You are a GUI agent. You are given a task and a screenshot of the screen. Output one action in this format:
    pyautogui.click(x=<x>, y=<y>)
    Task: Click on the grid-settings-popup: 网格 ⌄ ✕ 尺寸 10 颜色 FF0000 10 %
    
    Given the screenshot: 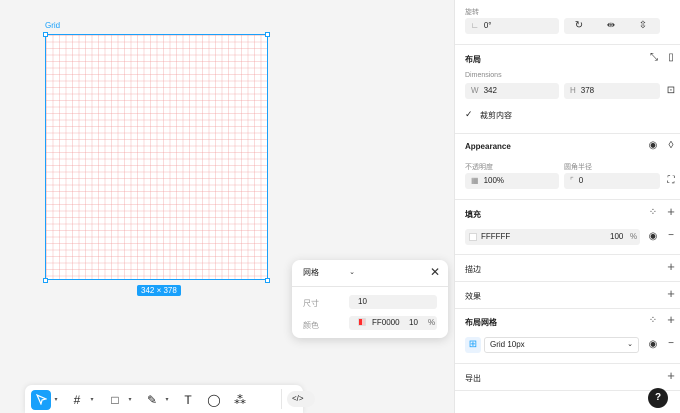 What is the action you would take?
    pyautogui.click(x=370, y=299)
    